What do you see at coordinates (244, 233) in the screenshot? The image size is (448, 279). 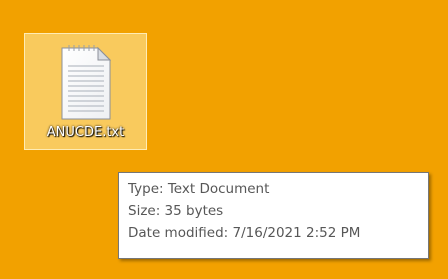 I see `tooltip-date-modified: Date modified: 7/16/2021 2:52 PM` at bounding box center [244, 233].